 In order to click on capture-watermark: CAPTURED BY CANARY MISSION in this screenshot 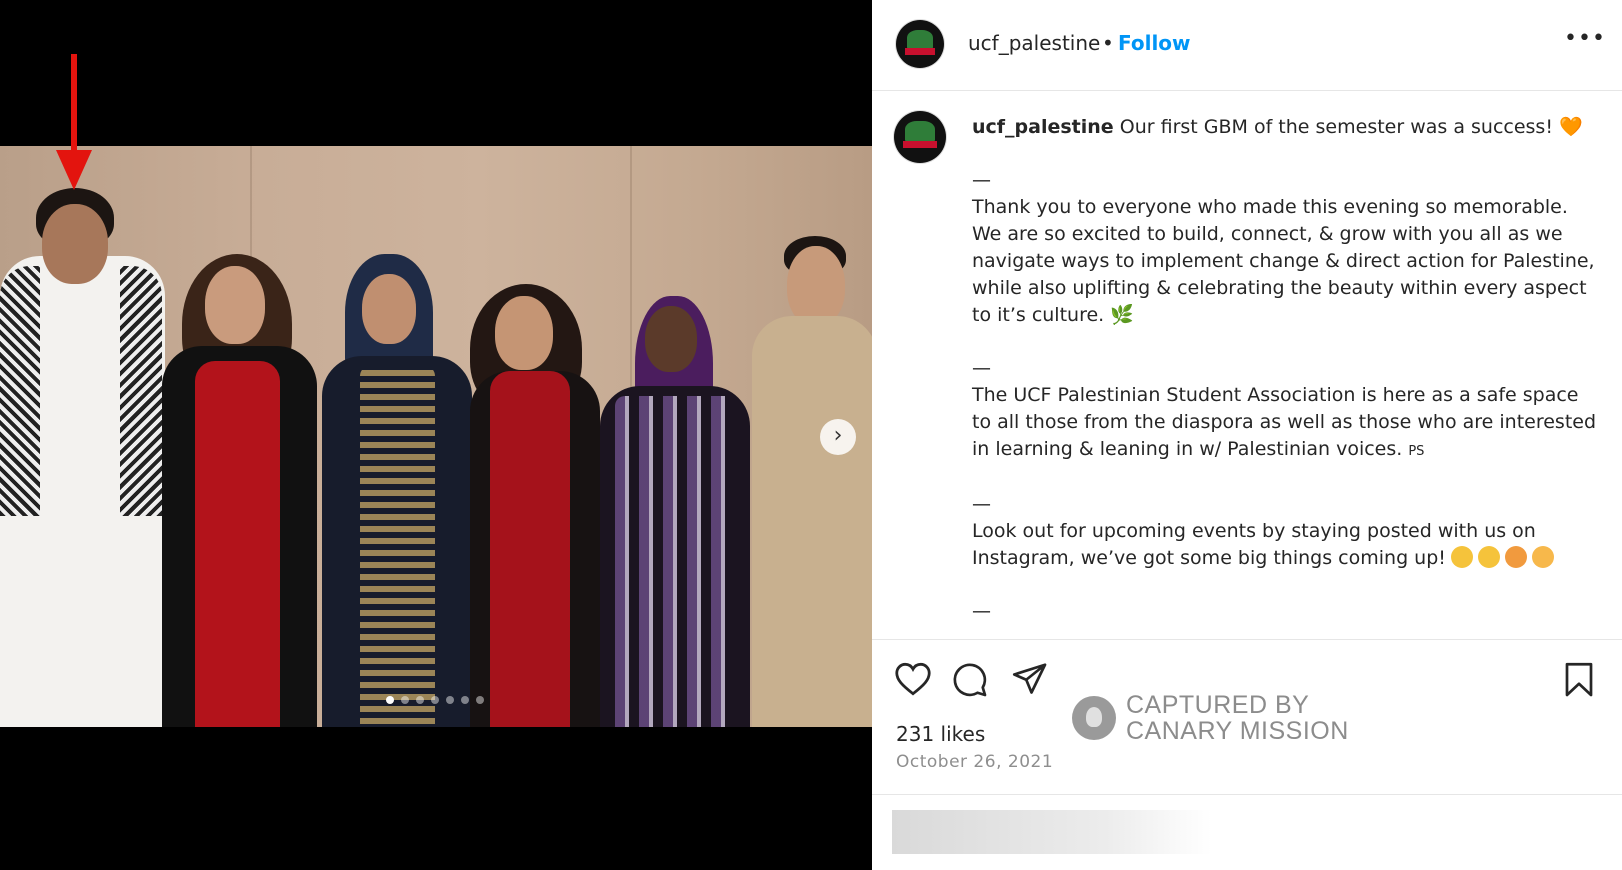, I will do `click(1237, 718)`.